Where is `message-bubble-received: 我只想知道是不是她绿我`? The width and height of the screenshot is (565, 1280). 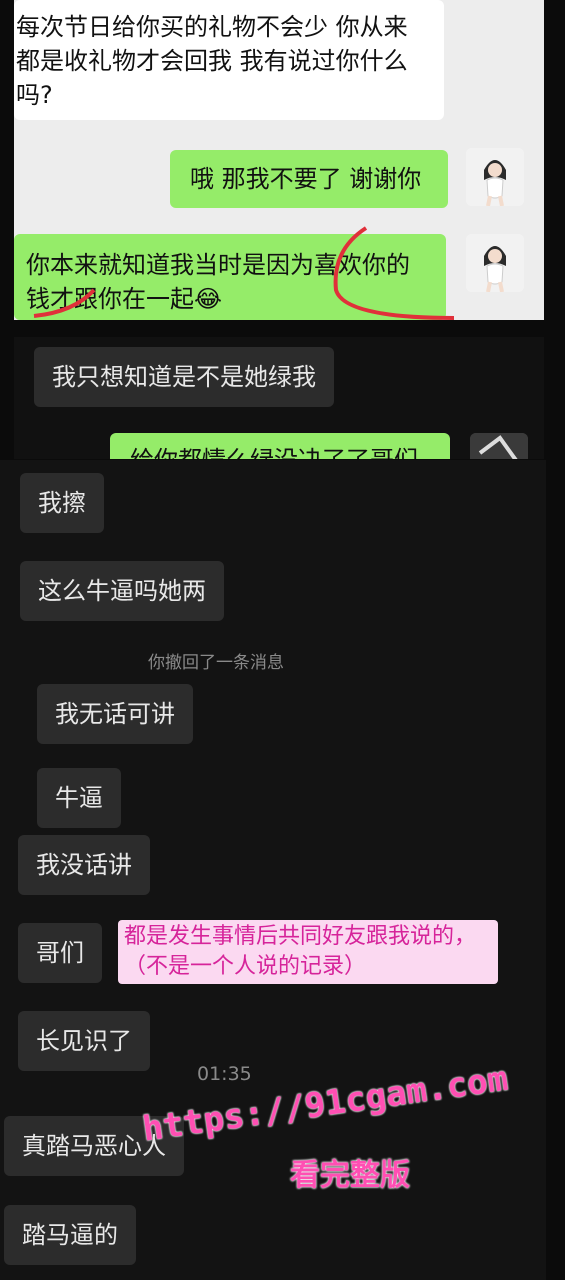
message-bubble-received: 我只想知道是不是她绿我 is located at coordinates (184, 377).